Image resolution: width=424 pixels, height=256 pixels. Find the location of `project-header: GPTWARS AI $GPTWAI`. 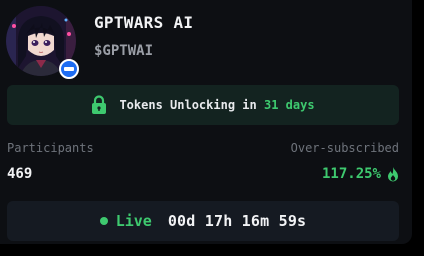

project-header: GPTWARS AI $GPTWAI is located at coordinates (99, 42).